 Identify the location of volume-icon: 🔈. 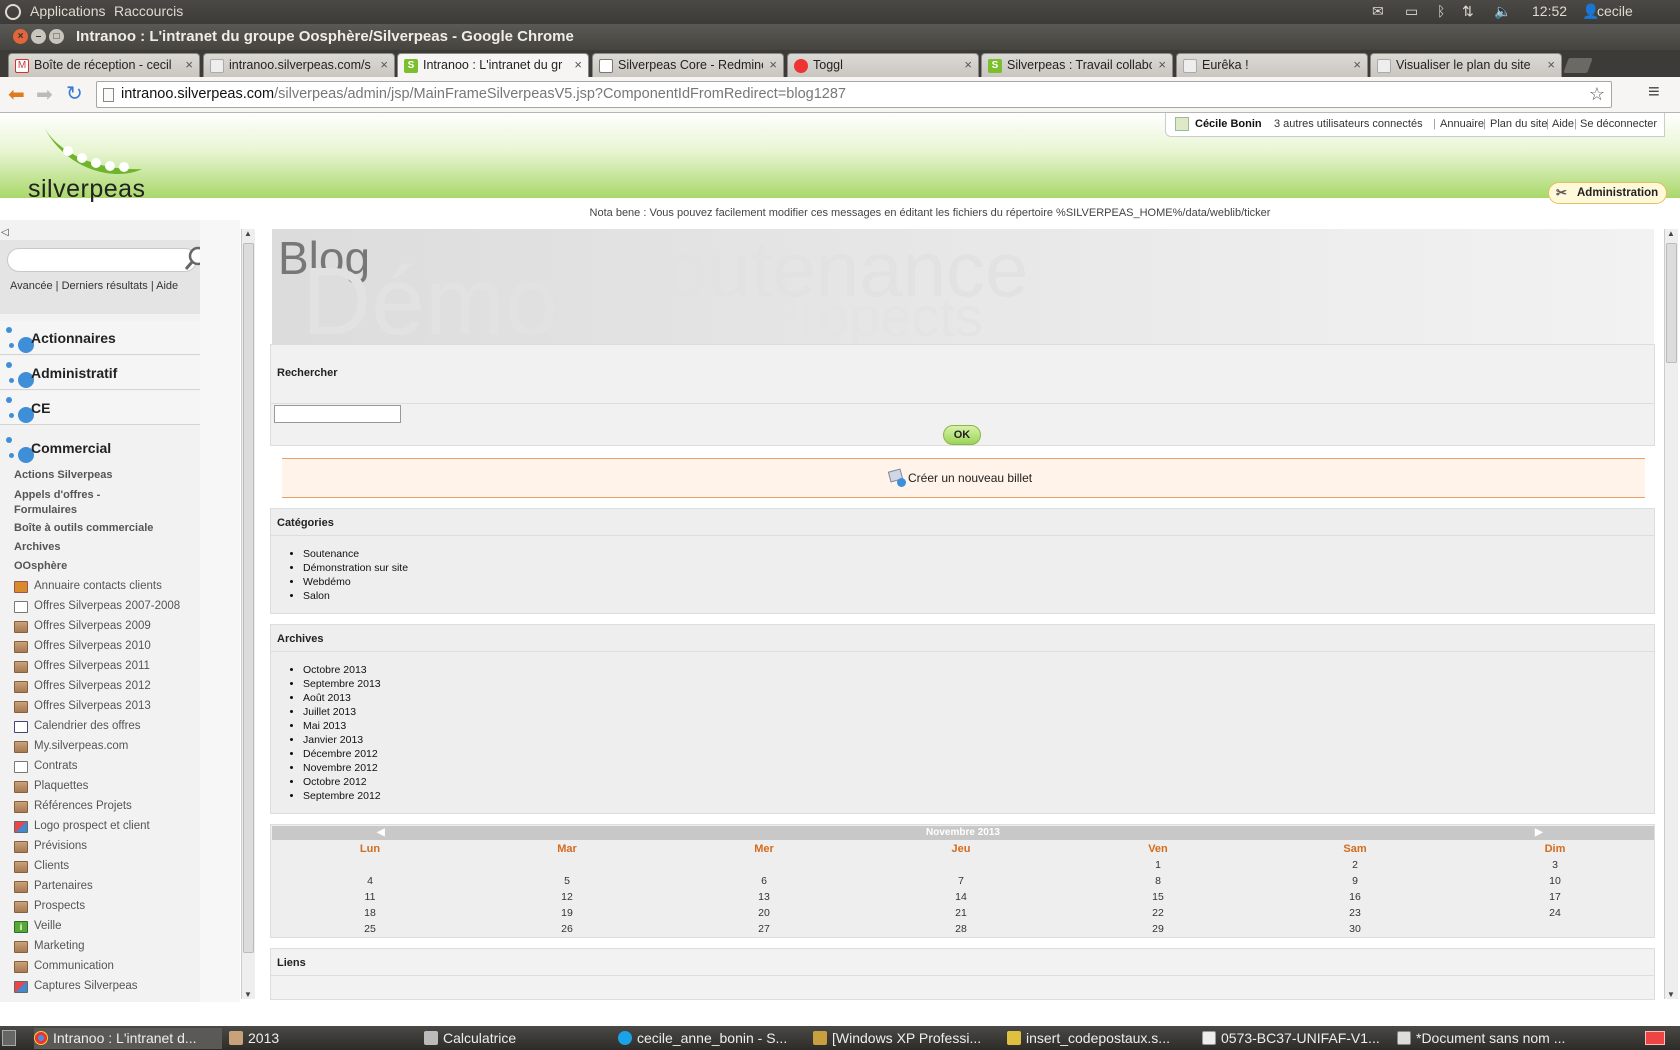
(1502, 11).